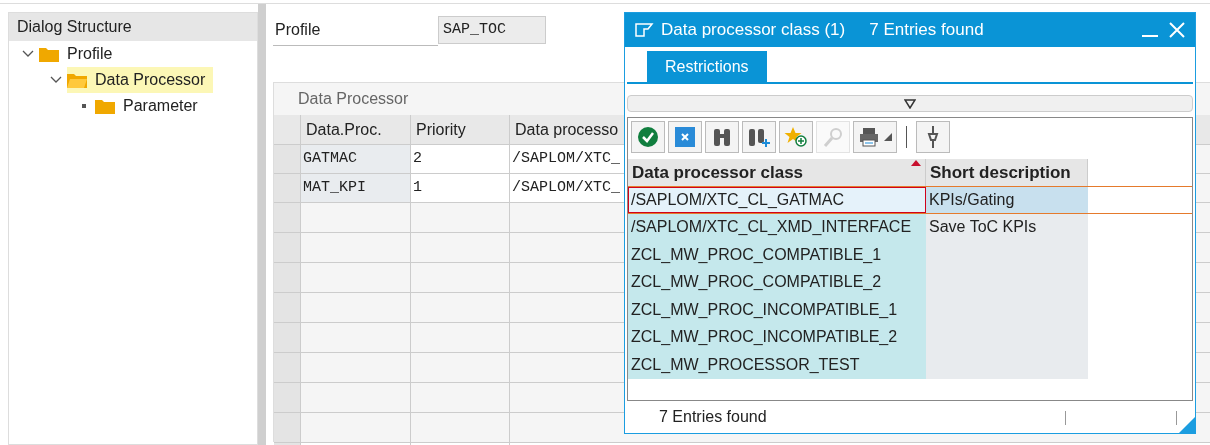  What do you see at coordinates (355, 188) in the screenshot?
I see `table-cell: MAT_KPI` at bounding box center [355, 188].